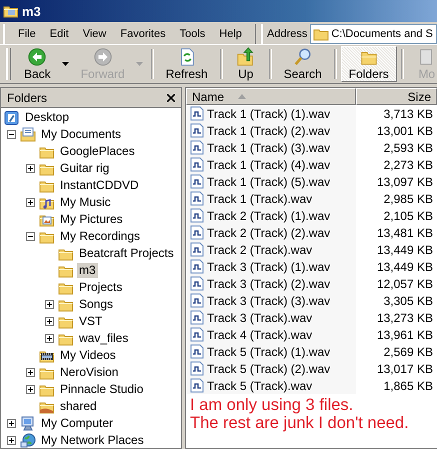 This screenshot has height=449, width=437. I want to click on window-title: m3, so click(31, 11).